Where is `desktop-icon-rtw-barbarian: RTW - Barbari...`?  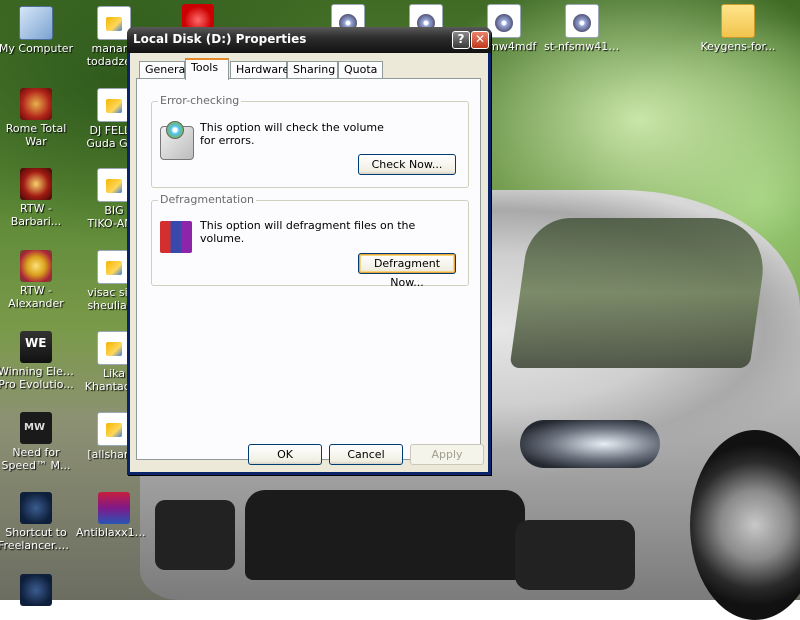
desktop-icon-rtw-barbarian: RTW - Barbari... is located at coordinates (37, 198).